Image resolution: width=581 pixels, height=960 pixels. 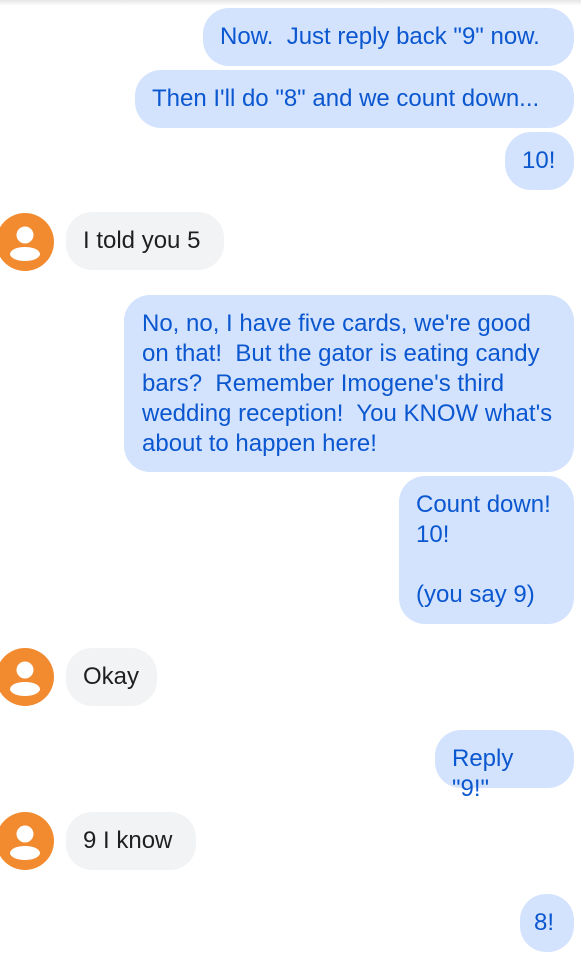 I want to click on message-bubble-outgoing: 8!, so click(x=547, y=923).